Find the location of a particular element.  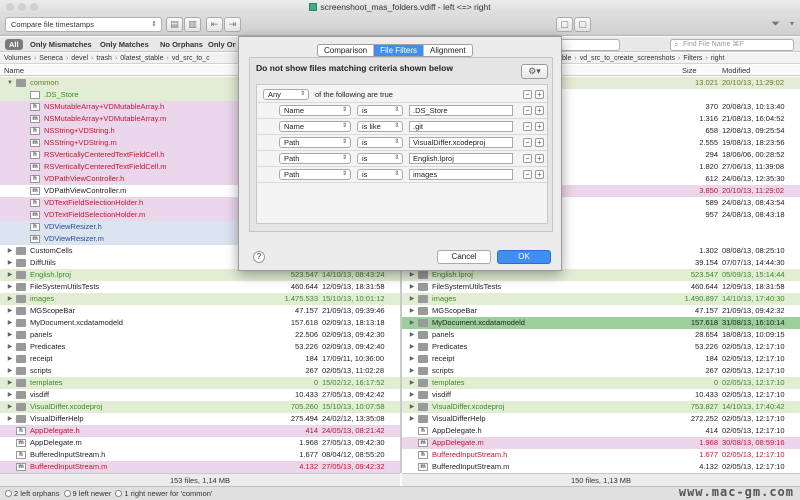

copy-right-button: ⇥ is located at coordinates (232, 24).